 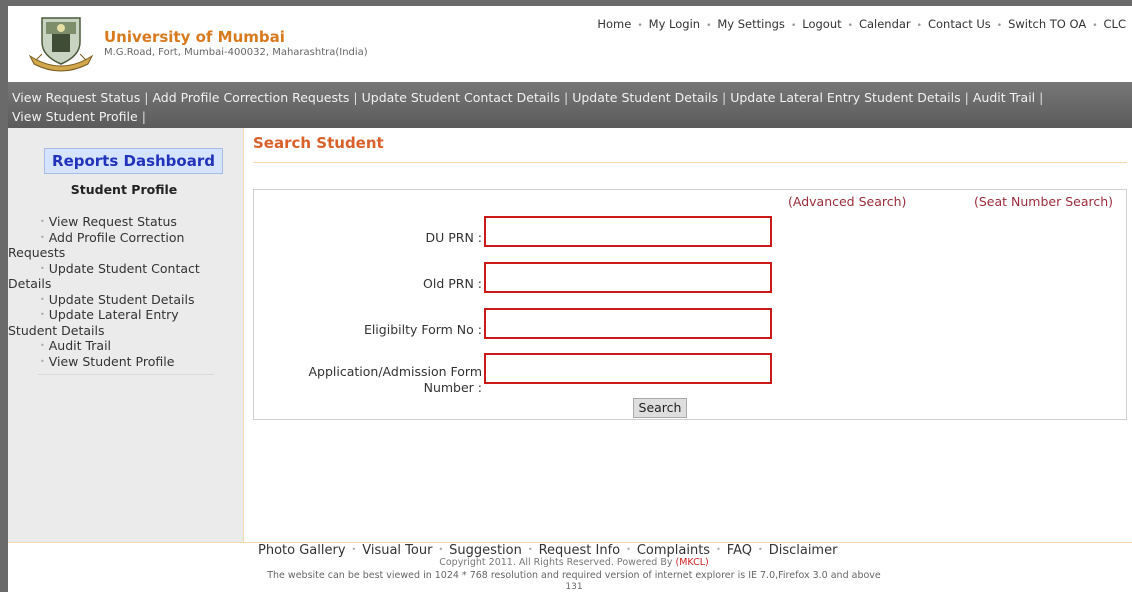 I want to click on nav-audit-trail: Audit Trail, so click(x=1004, y=97).